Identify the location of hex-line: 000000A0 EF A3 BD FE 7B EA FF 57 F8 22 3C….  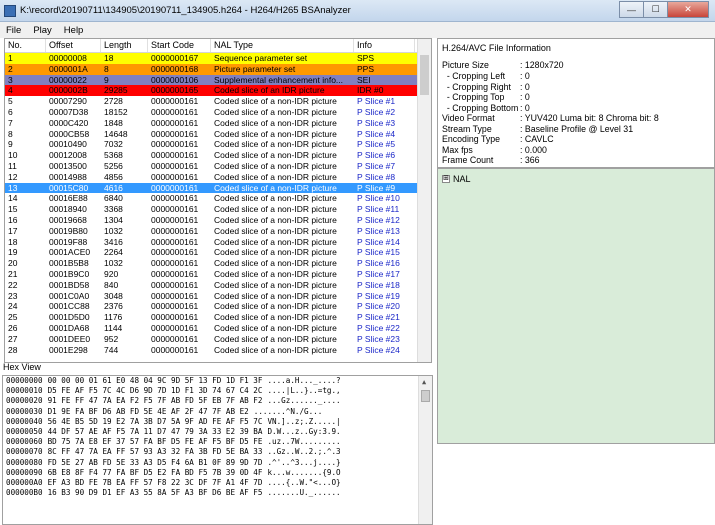
(217, 483).